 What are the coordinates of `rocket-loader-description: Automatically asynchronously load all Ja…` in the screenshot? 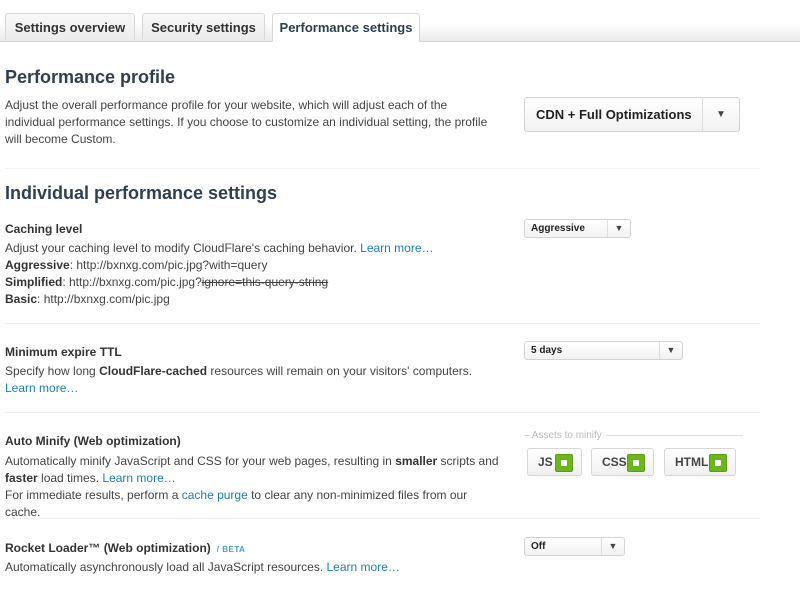 It's located at (255, 567).